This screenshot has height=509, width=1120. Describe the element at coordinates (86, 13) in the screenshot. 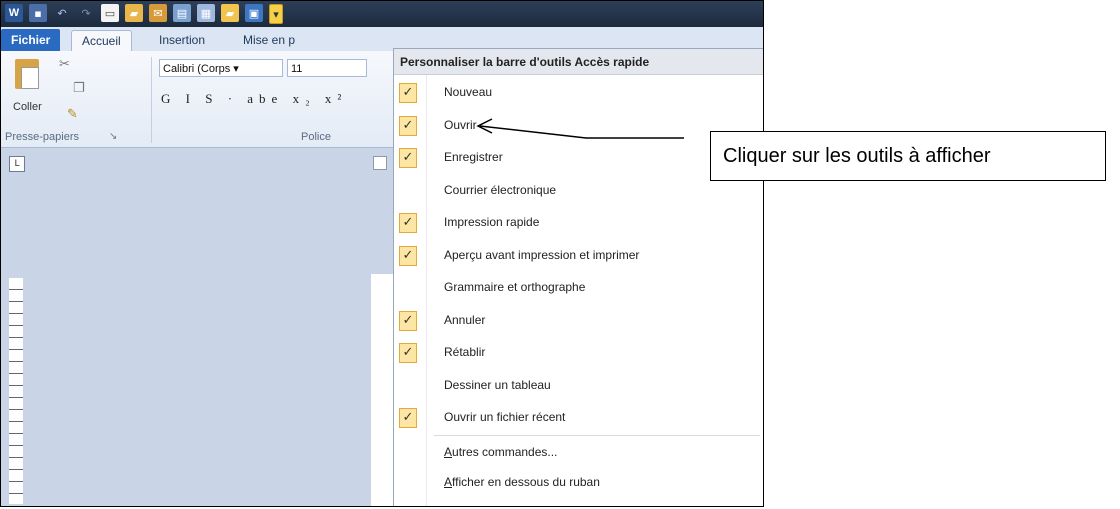

I see `redo-icon: ↷` at that location.